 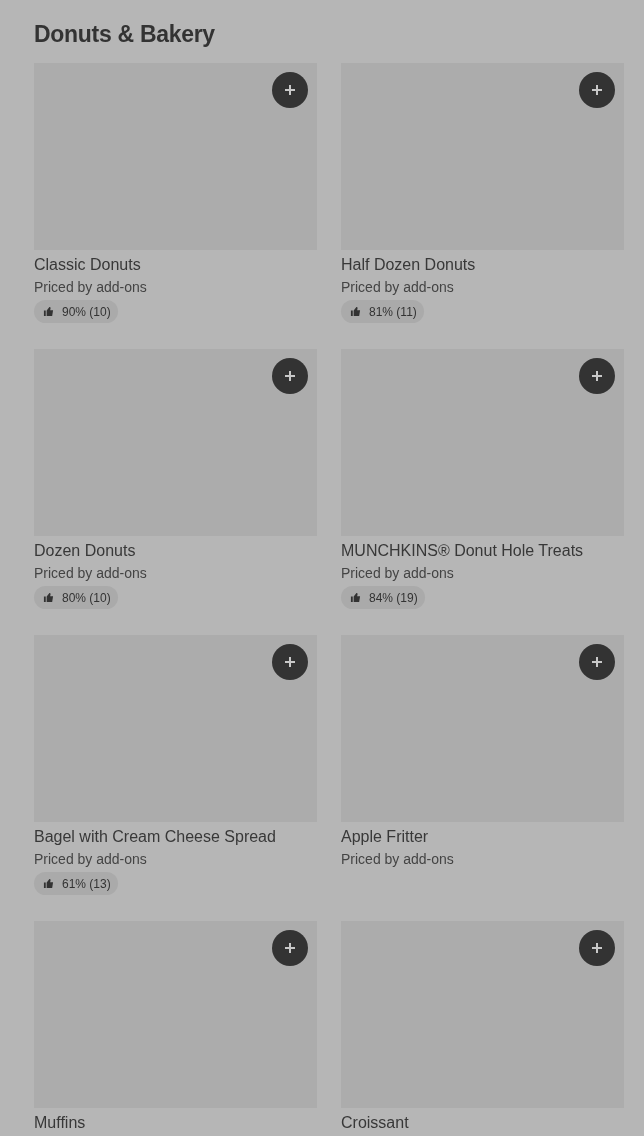 What do you see at coordinates (85, 551) in the screenshot?
I see `item-name: Dozen Donuts` at bounding box center [85, 551].